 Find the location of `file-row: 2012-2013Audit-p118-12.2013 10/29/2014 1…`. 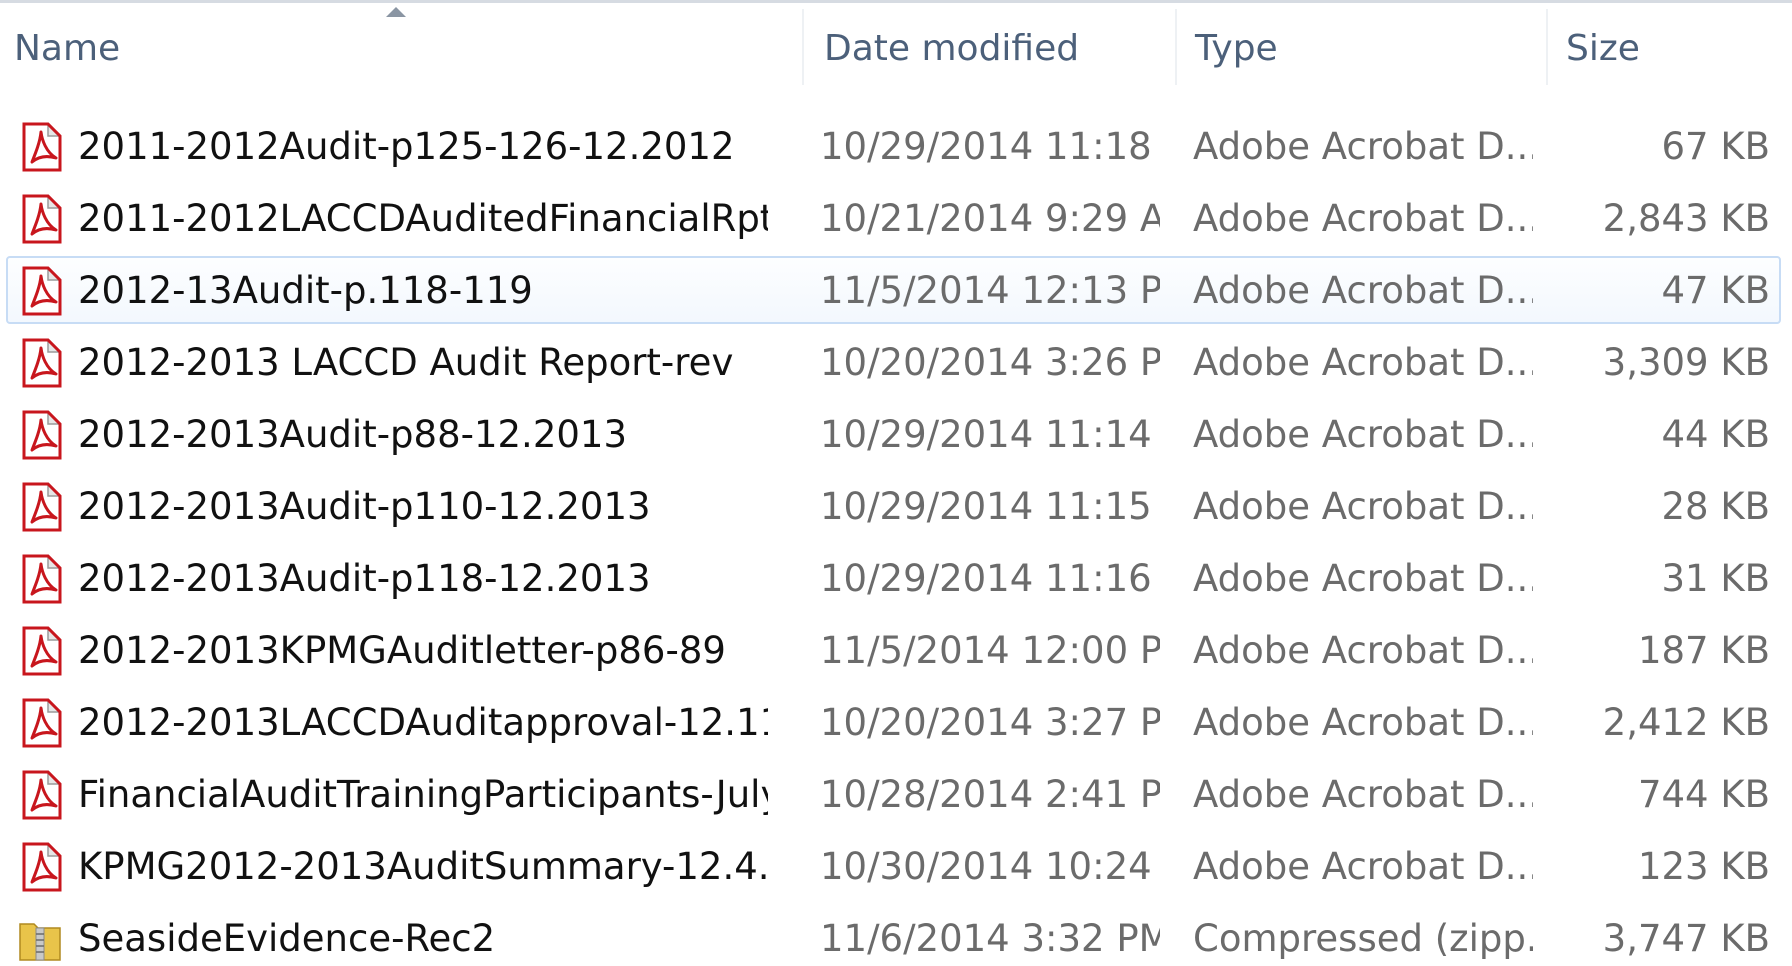

file-row: 2012-2013Audit-p118-12.2013 10/29/2014 1… is located at coordinates (896, 578).